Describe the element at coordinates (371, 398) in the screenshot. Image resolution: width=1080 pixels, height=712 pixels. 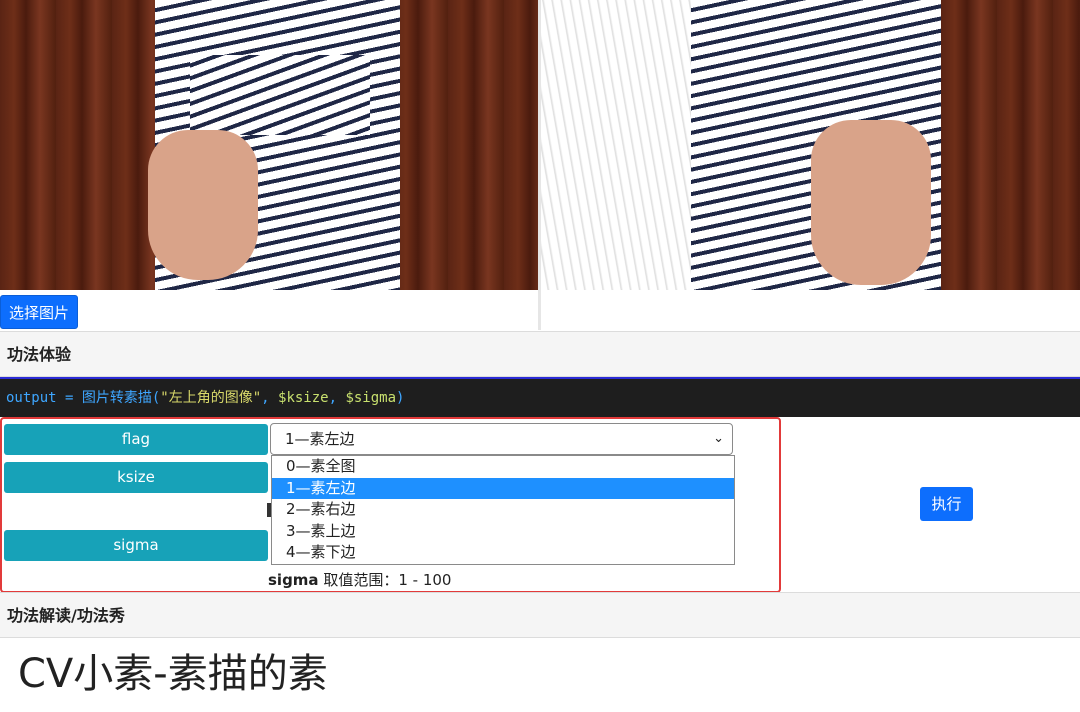
I see `code-arg-sigma: $sigma` at that location.